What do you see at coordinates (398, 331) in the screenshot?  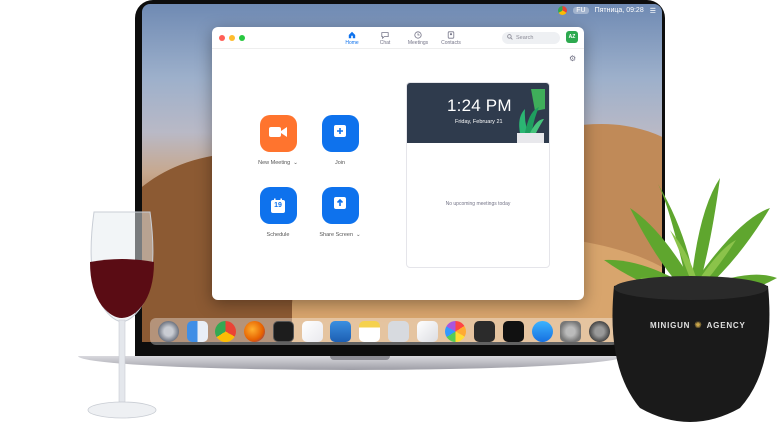 I see `photo-viewer-icon` at bounding box center [398, 331].